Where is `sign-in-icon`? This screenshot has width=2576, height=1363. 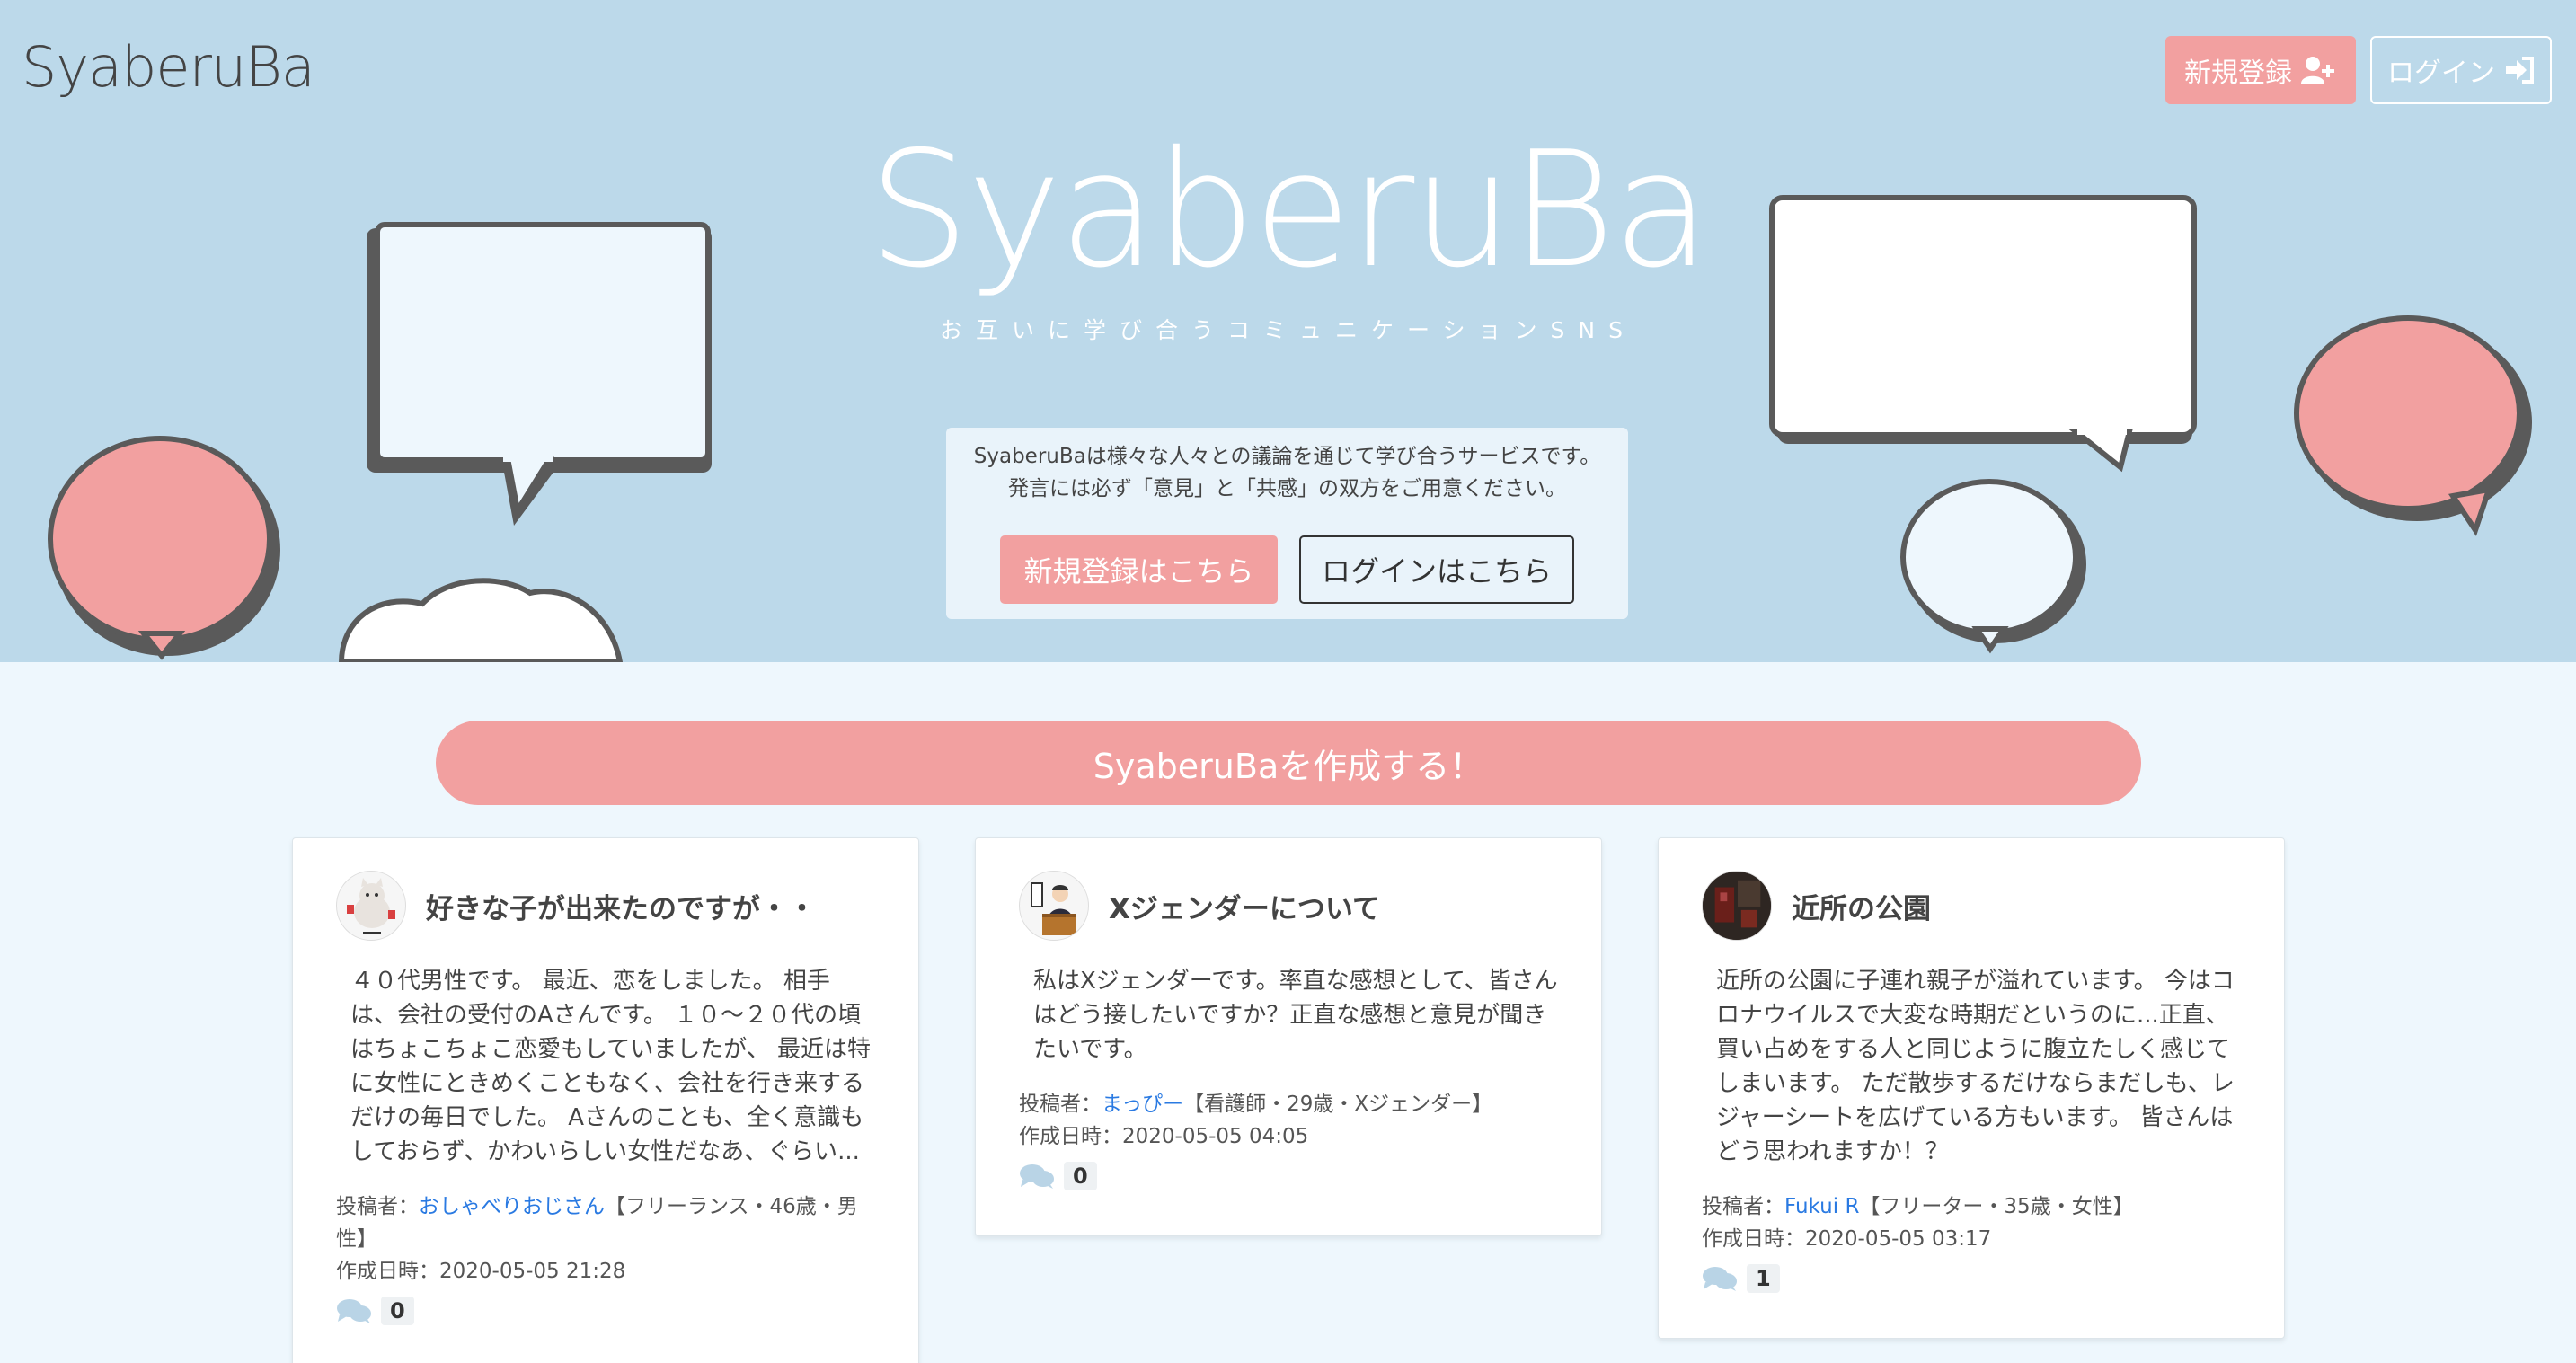
sign-in-icon is located at coordinates (2520, 70).